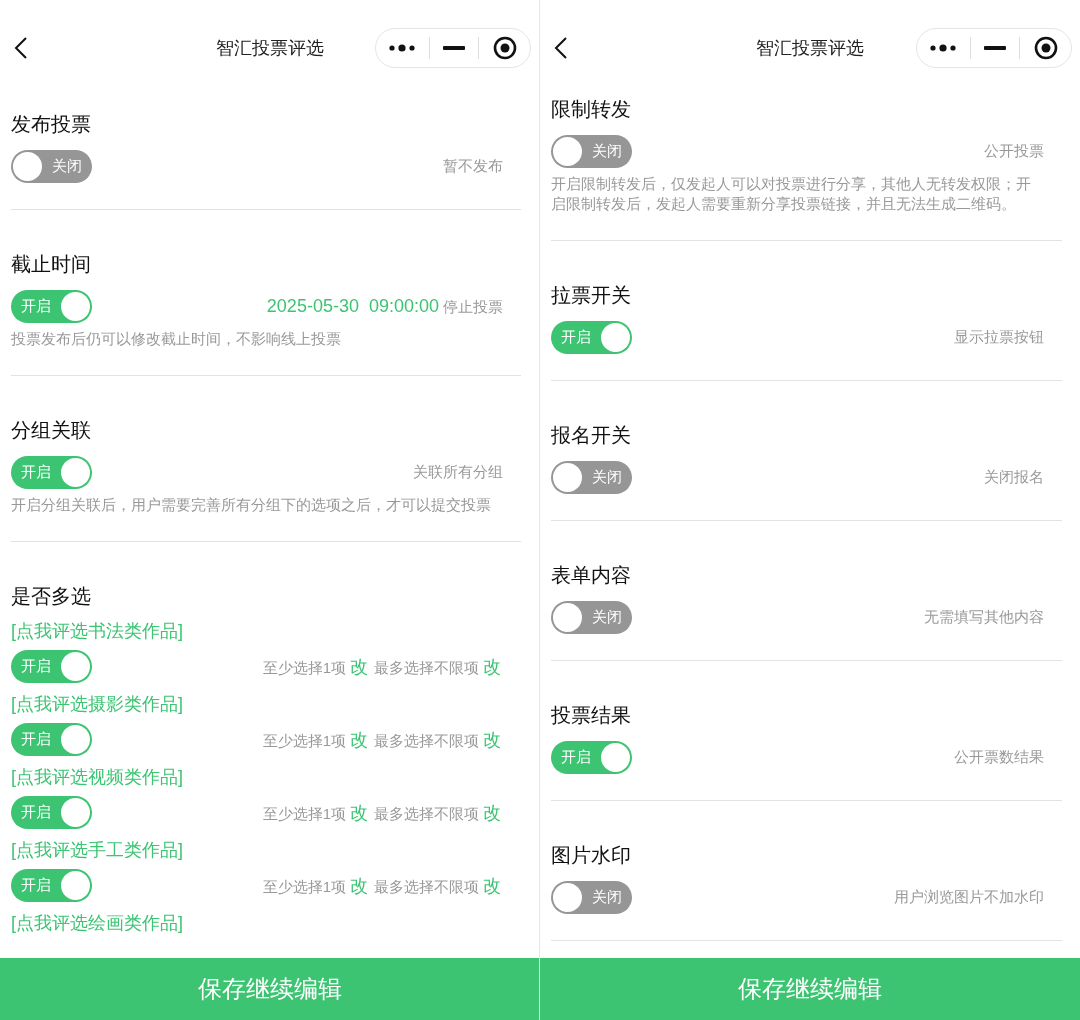 The image size is (1080, 1020). Describe the element at coordinates (591, 295) in the screenshot. I see `section-title: 拉票开关` at that location.